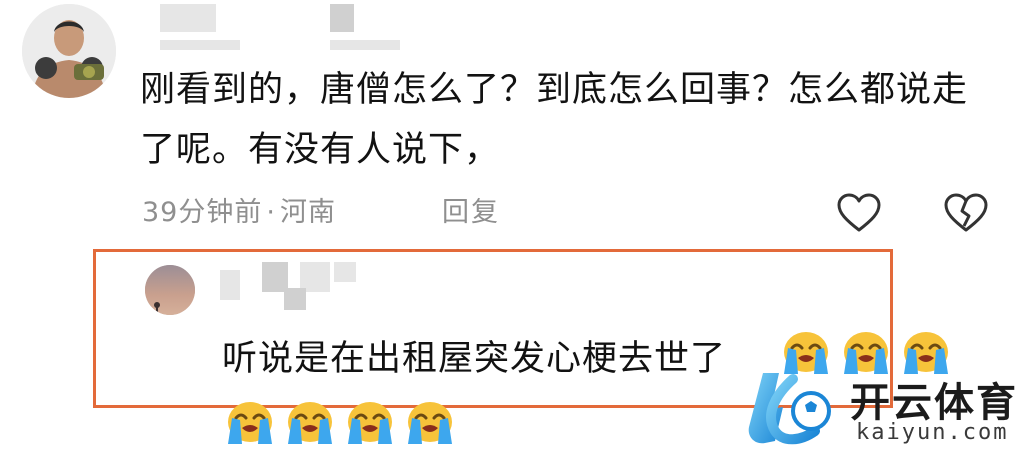 The width and height of the screenshot is (1023, 464). I want to click on broken-heart-icon, so click(966, 212).